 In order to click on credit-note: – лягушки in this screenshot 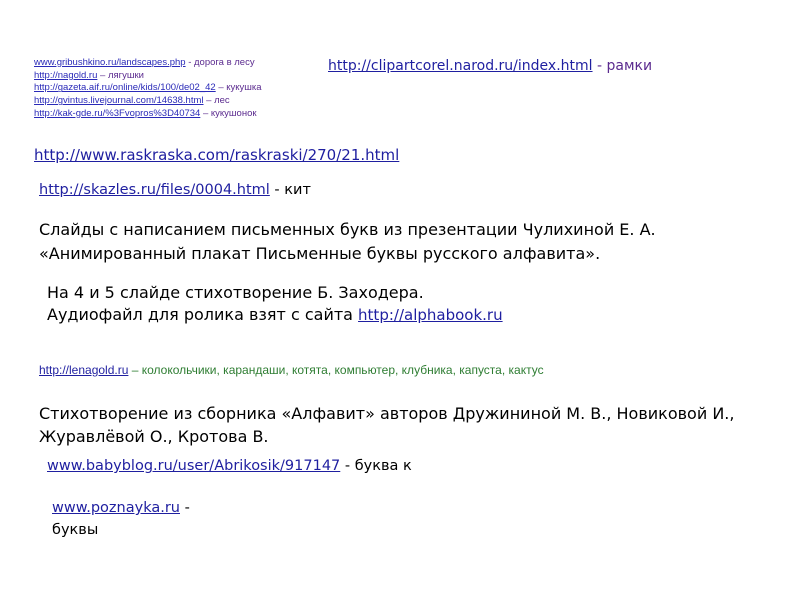, I will do `click(120, 75)`.